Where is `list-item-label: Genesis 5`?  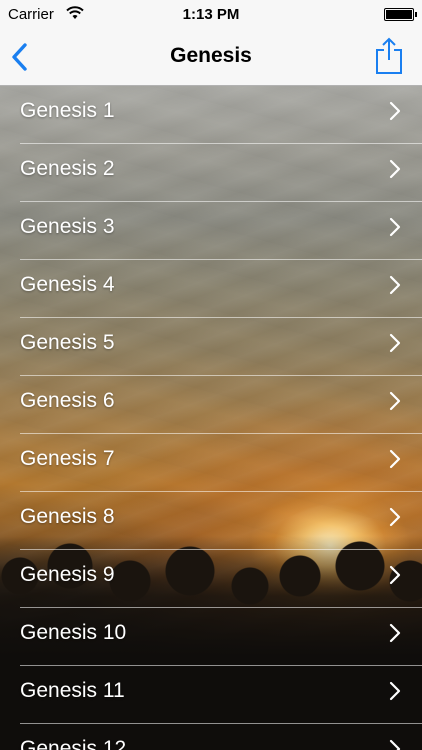 list-item-label: Genesis 5 is located at coordinates (67, 342).